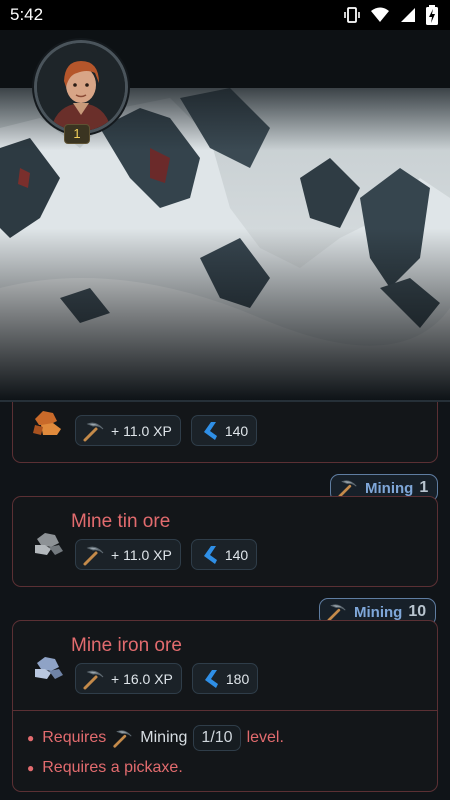 The height and width of the screenshot is (800, 450). Describe the element at coordinates (47, 423) in the screenshot. I see `copper-ore-icon` at that location.